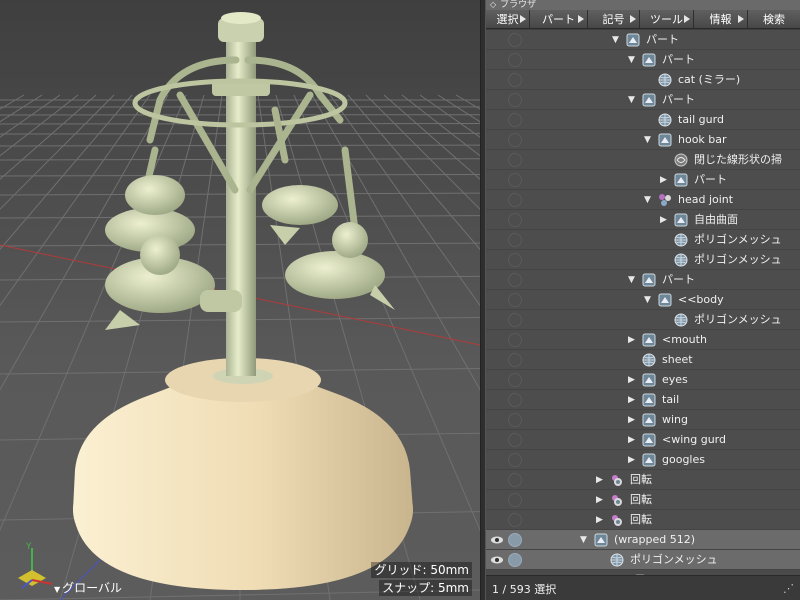  What do you see at coordinates (643, 540) in the screenshot?
I see `tree-row: ▼ (wrapped 512)` at bounding box center [643, 540].